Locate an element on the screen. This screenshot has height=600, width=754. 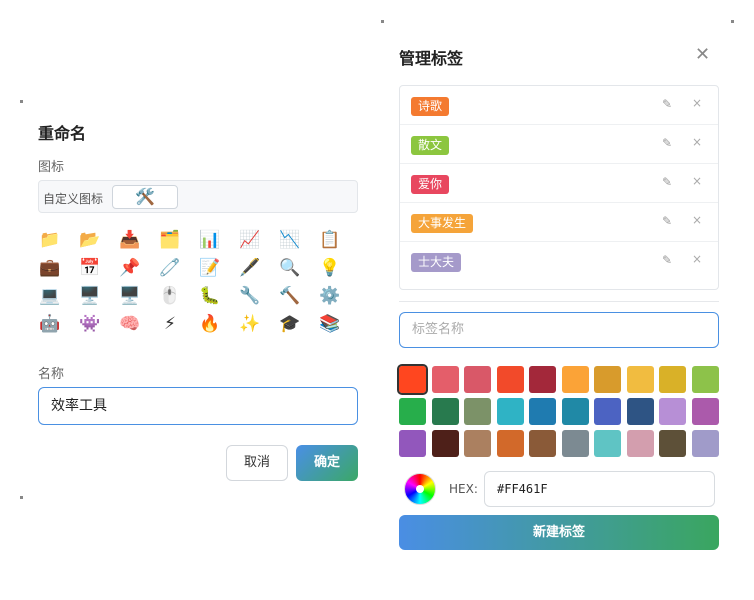
icon-picker-grid: 📁 📂 📥 🗂️ 📊 📈 📉 📋 💼 📅 📌 🧷 📝 🖋️ 🔍 💡 💻 🖥️ 🖥️ 🖱️ 🐛 🔧 🔨 ⚙️ 🤖 👾 🧠 ⚡ 🔥 ✨ 🎓 📚 is located at coordinates (198, 287).